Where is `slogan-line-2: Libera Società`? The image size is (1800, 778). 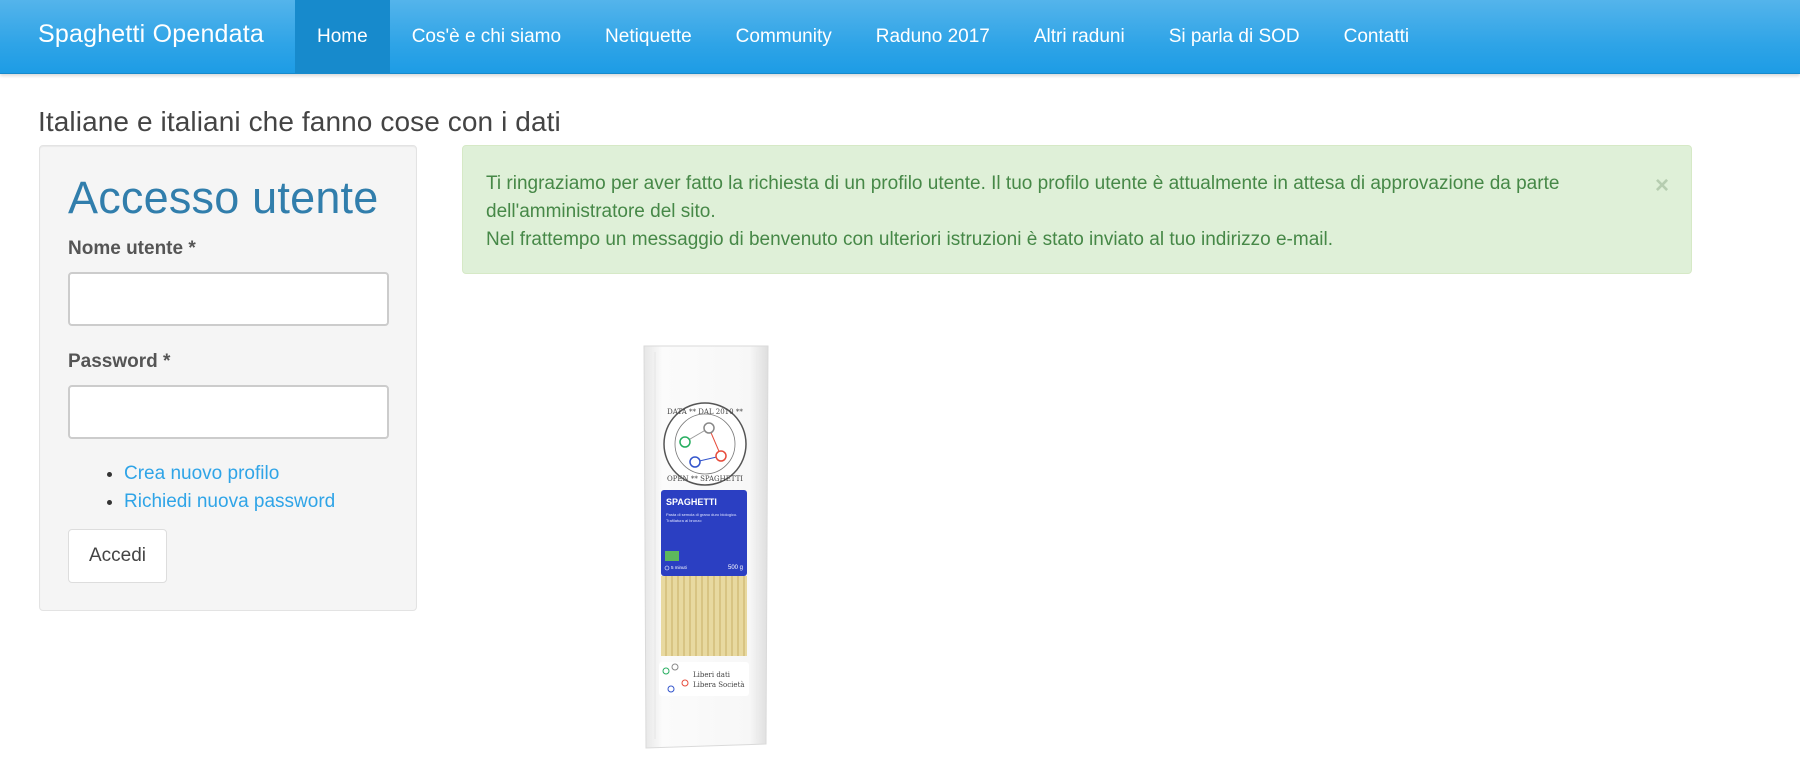
slogan-line-2: Libera Società is located at coordinates (719, 684).